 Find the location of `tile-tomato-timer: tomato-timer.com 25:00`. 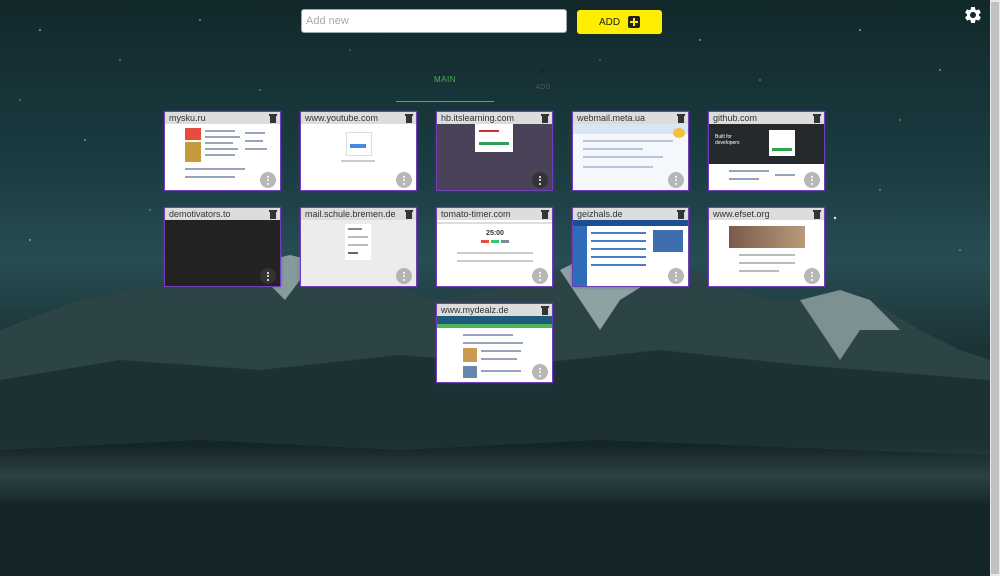

tile-tomato-timer: tomato-timer.com 25:00 is located at coordinates (494, 247).